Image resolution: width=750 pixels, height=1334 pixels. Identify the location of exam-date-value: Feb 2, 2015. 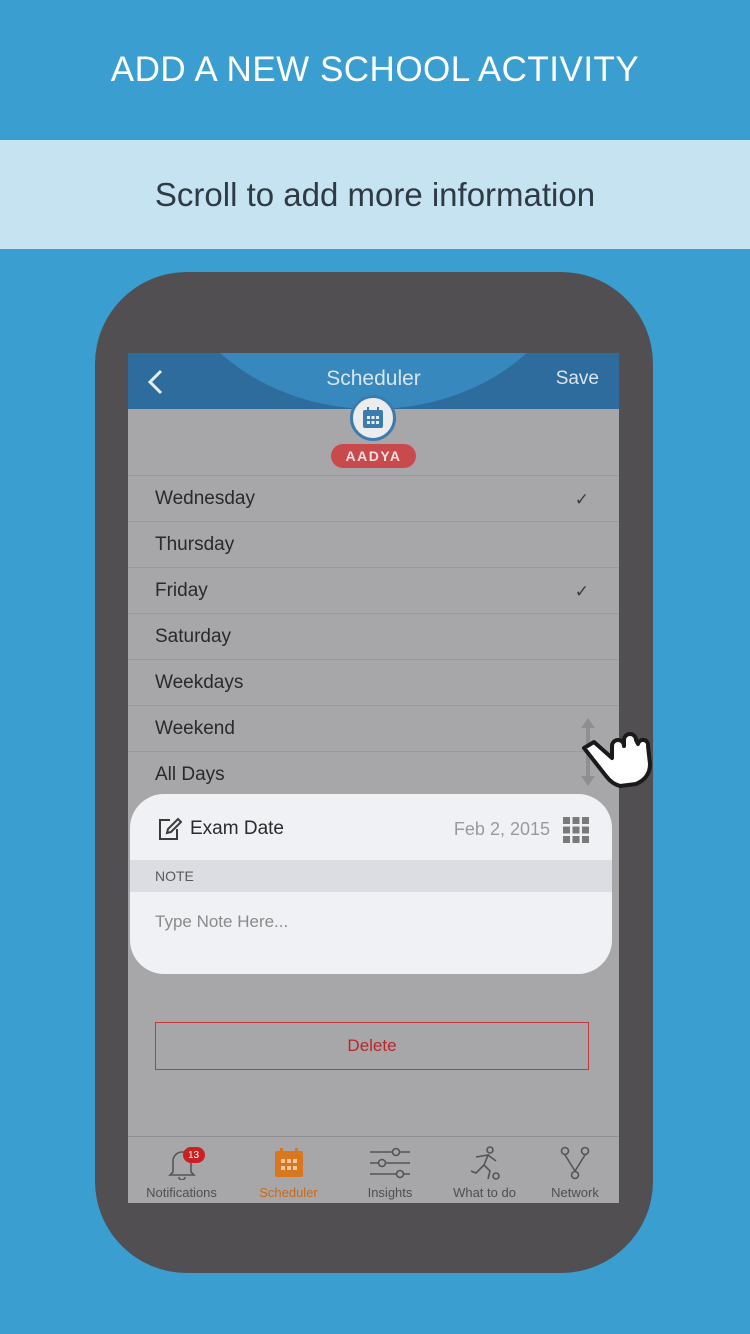
(501, 829).